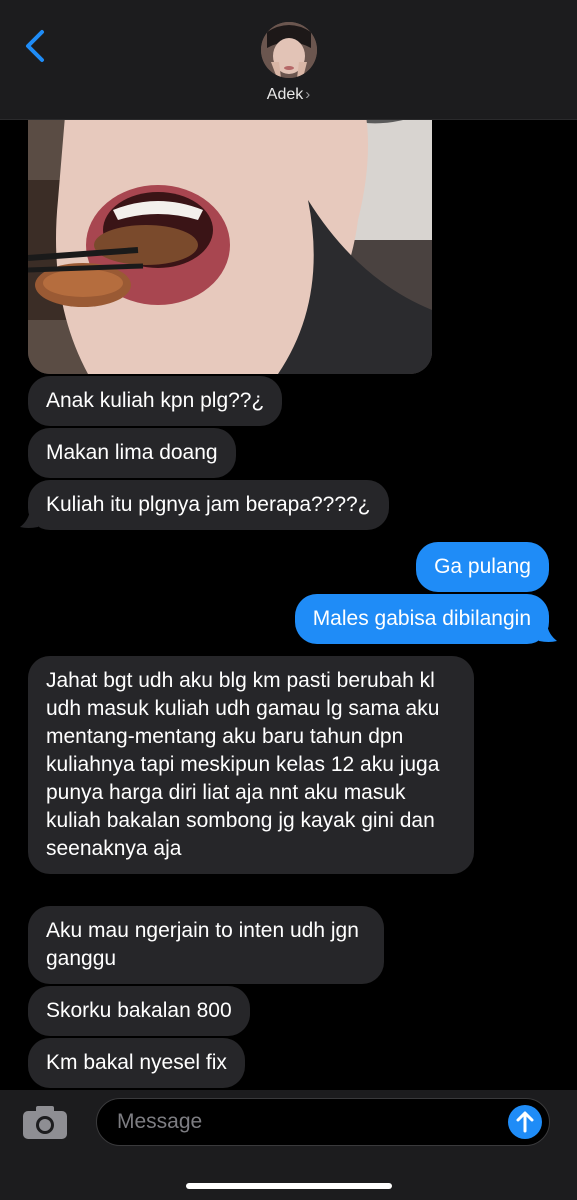 The height and width of the screenshot is (1200, 577). I want to click on arrow-up-icon, so click(525, 1122).